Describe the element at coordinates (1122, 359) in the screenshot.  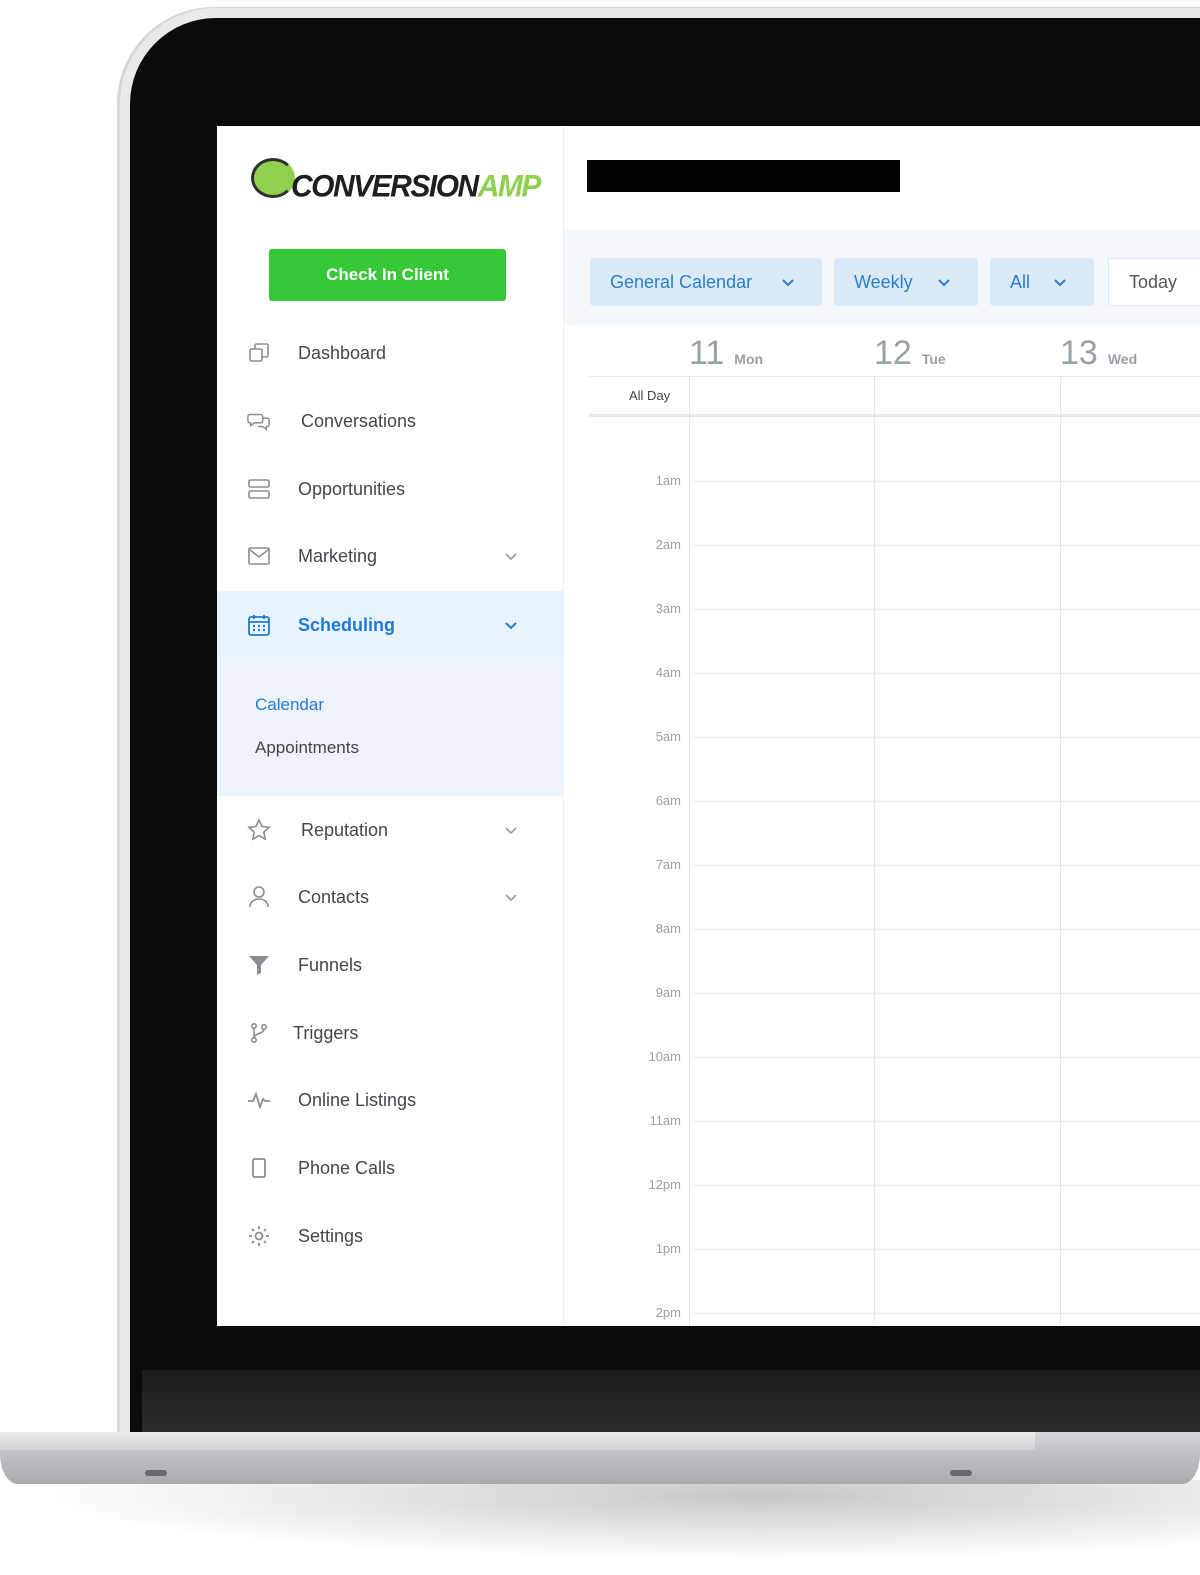
I see `day-name: Wed` at that location.